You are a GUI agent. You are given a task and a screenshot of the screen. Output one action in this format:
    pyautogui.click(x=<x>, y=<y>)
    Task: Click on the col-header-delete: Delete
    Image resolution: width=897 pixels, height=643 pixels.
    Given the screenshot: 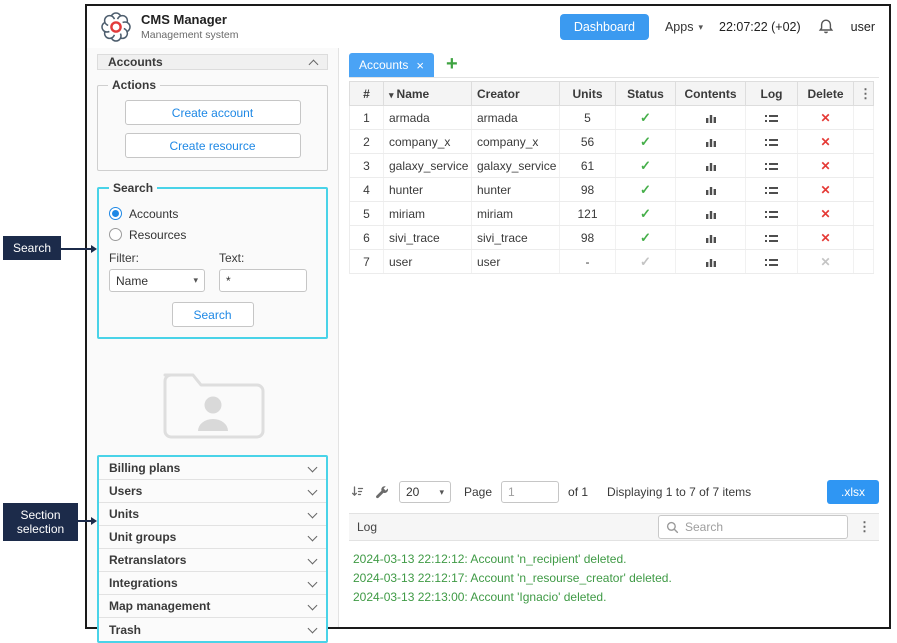 What is the action you would take?
    pyautogui.click(x=825, y=93)
    